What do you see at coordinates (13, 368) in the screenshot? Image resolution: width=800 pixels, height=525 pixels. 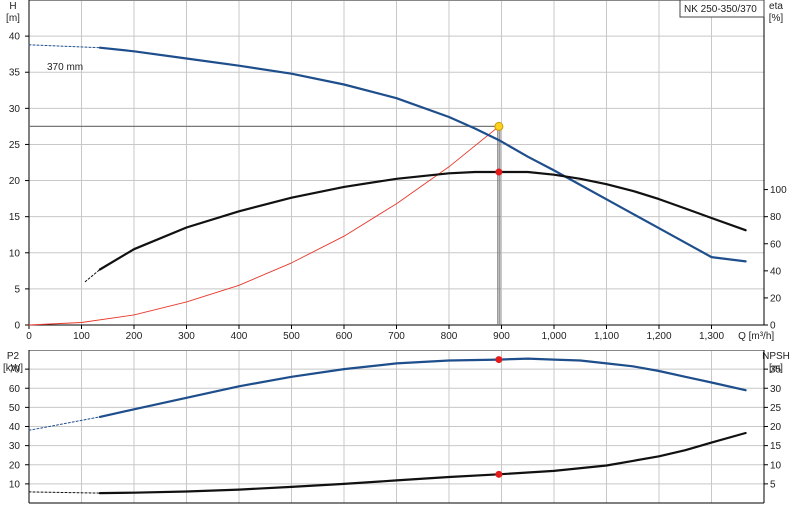 I see `bottom-left-sub: [kW]` at bounding box center [13, 368].